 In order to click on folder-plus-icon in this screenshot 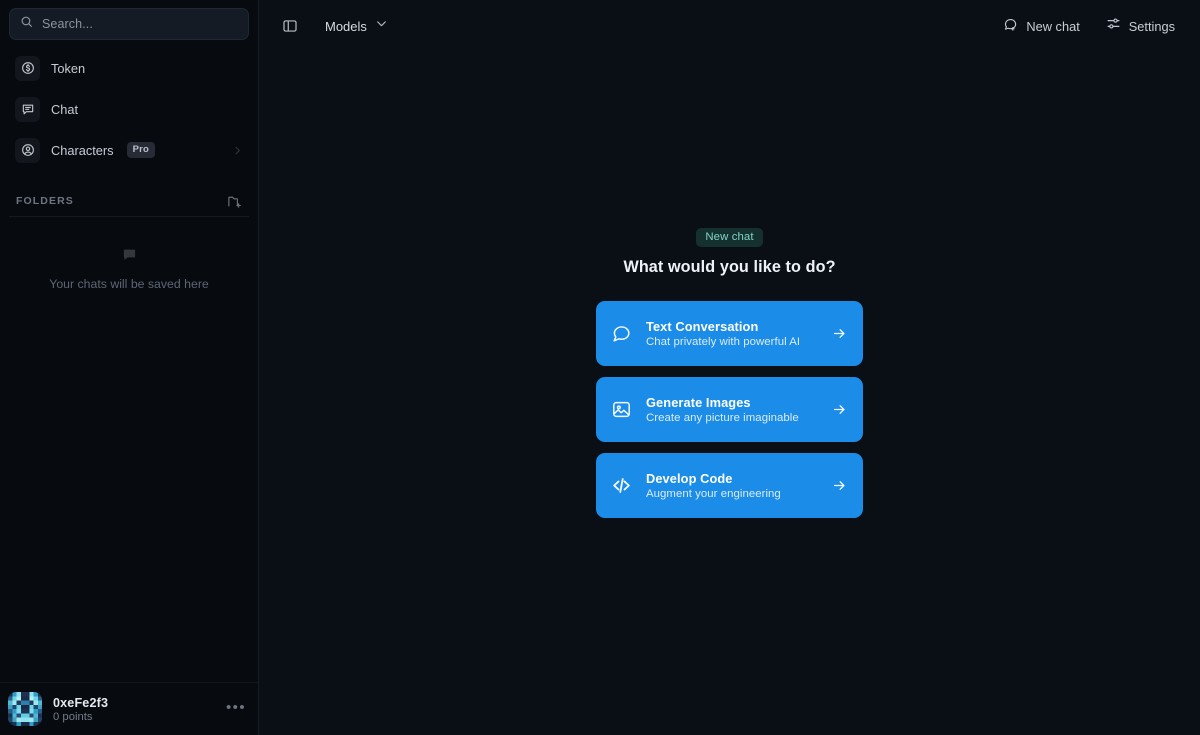, I will do `click(234, 201)`.